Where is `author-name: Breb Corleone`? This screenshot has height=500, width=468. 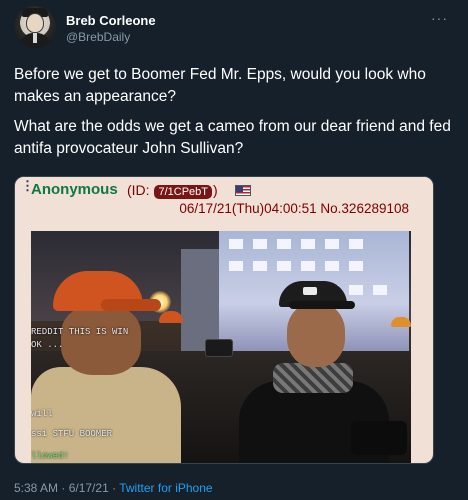
author-name: Breb Corleone is located at coordinates (111, 20).